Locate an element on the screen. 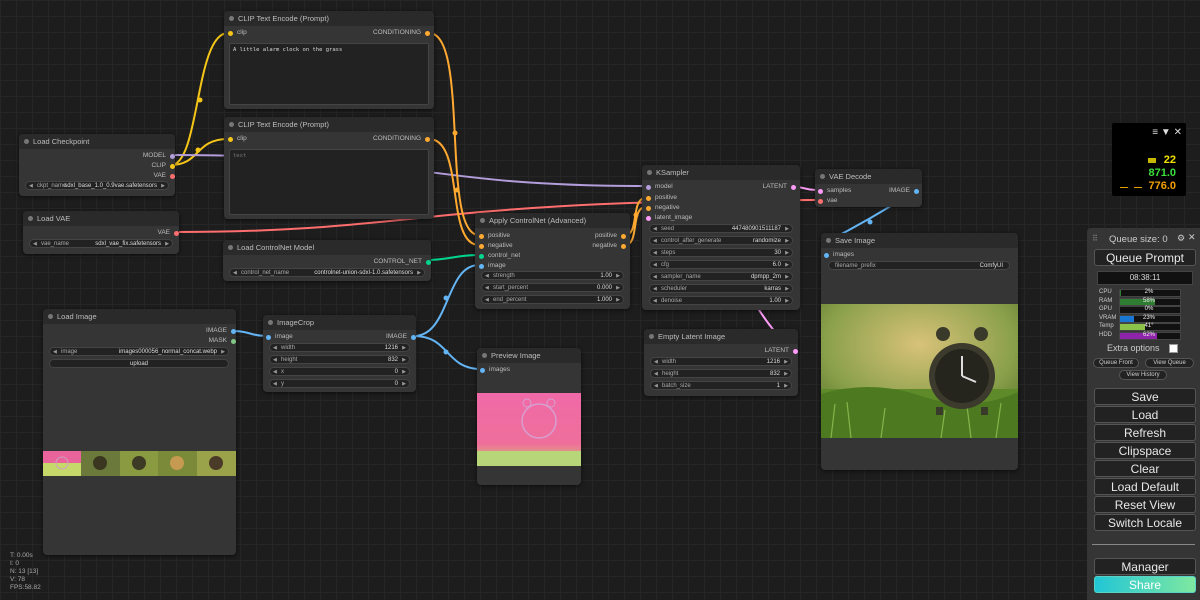 The height and width of the screenshot is (600, 1200). node-title: Empty Latent Image is located at coordinates (721, 336).